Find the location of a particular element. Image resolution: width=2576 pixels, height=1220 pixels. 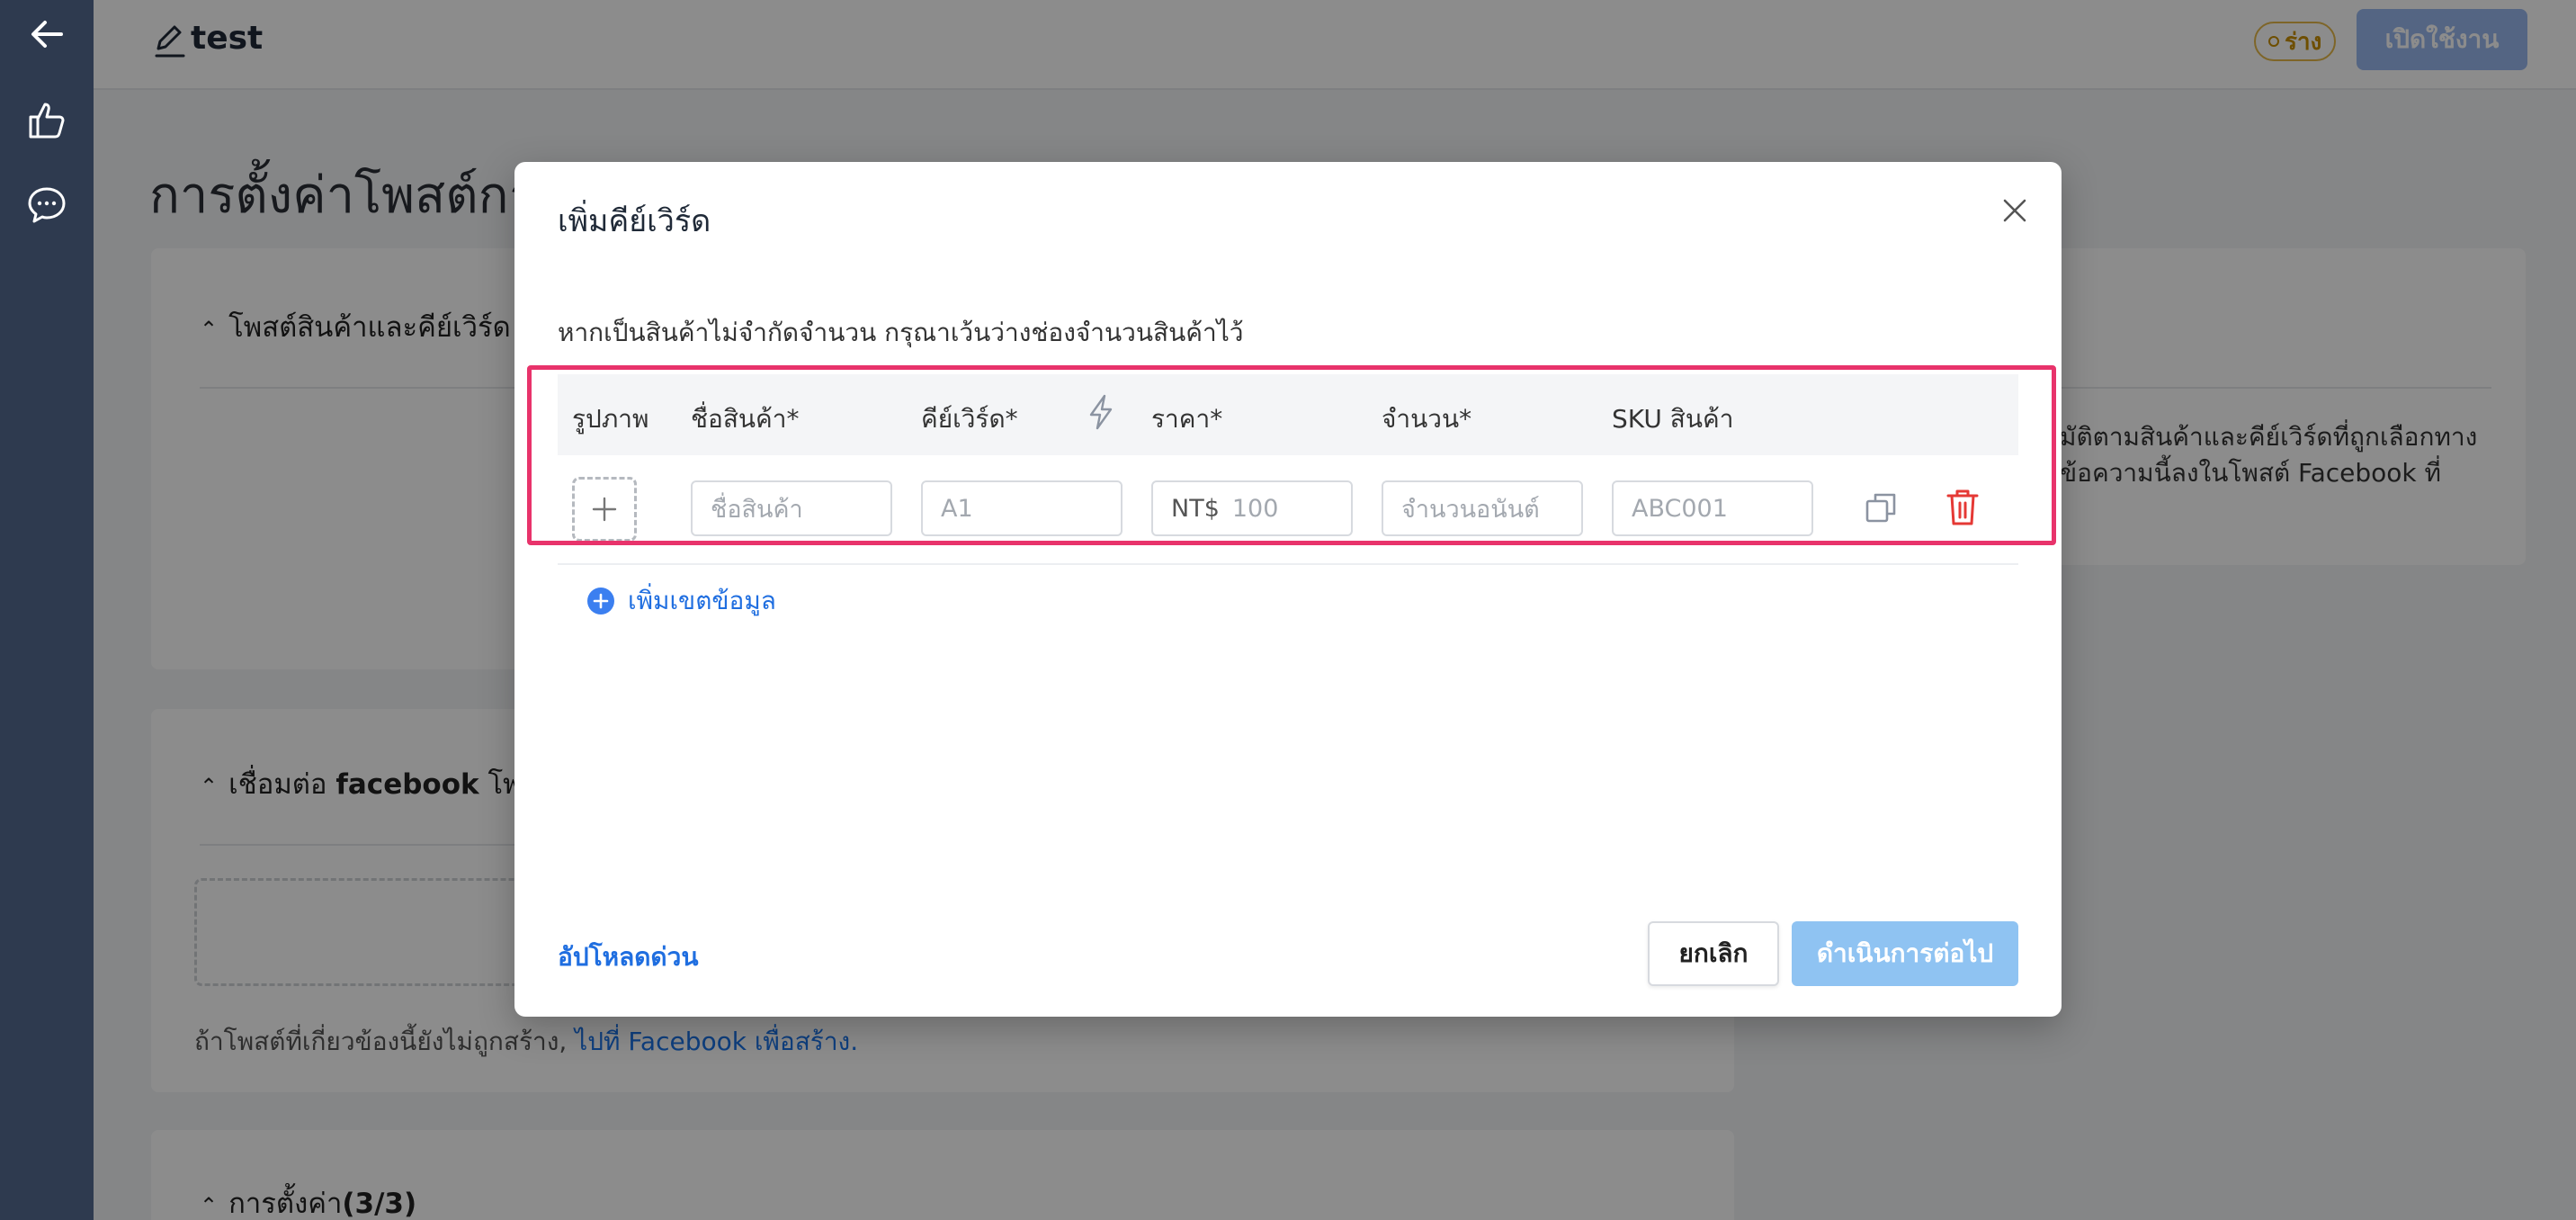

thumbs-up-icon is located at coordinates (47, 121).